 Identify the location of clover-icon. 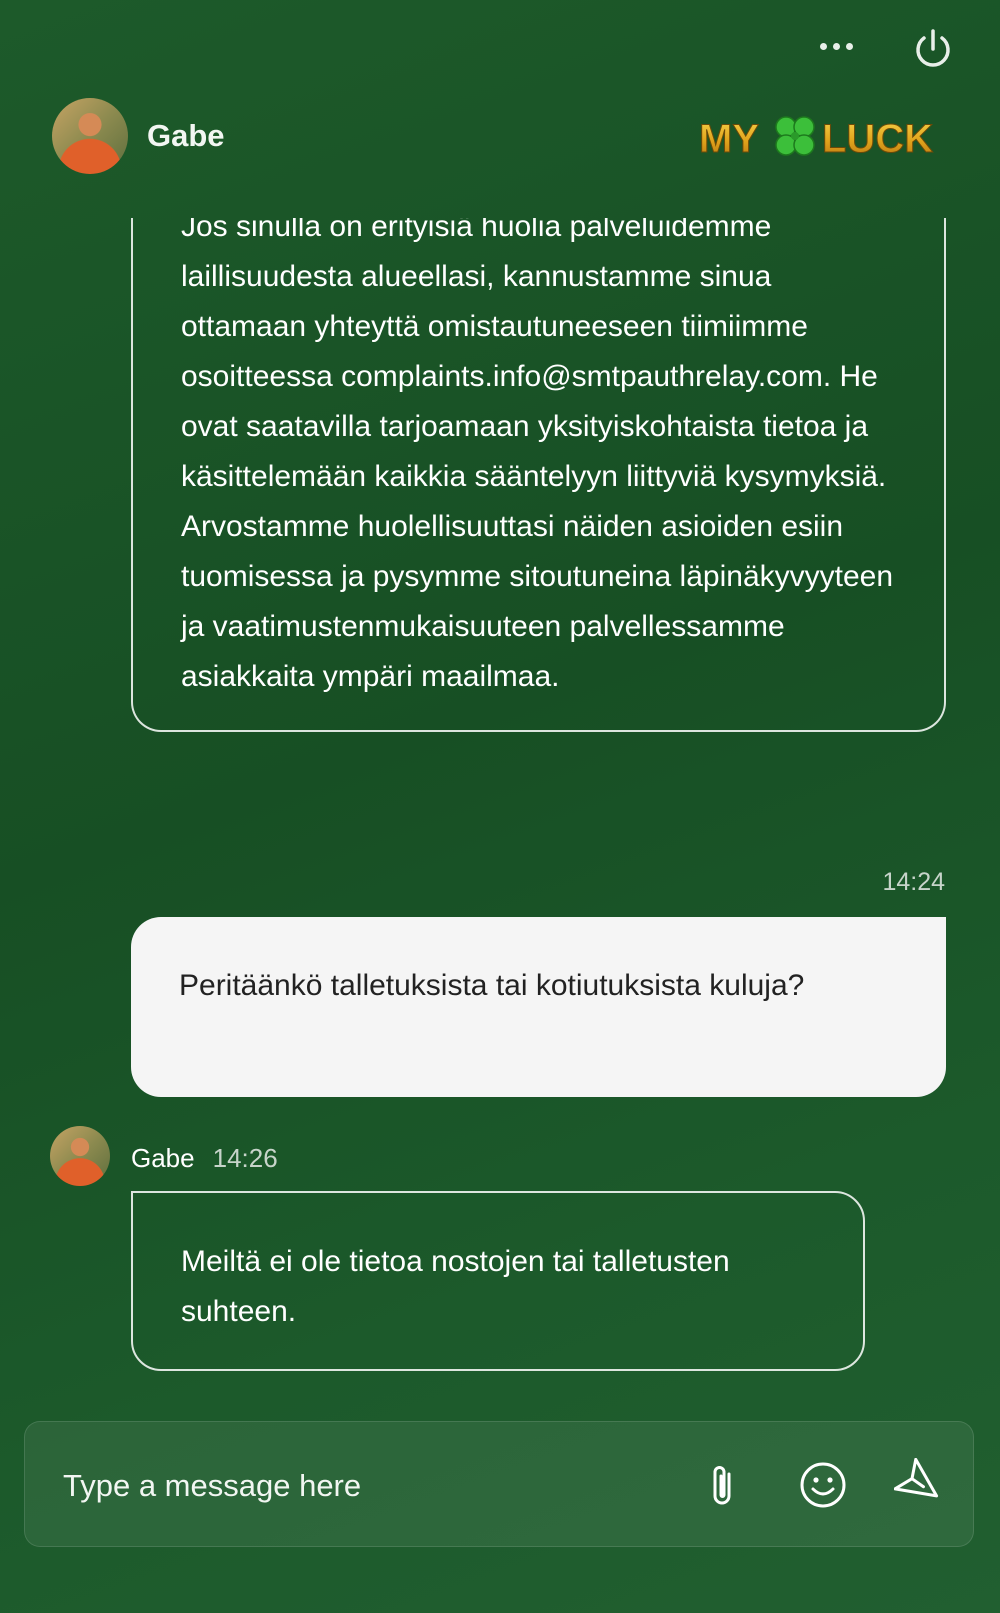
(795, 136).